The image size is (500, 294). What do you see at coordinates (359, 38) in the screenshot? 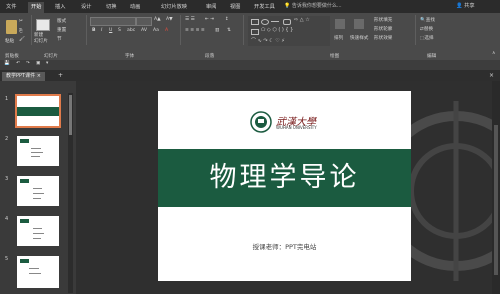
I see `quick-styles-button: 快速样式` at bounding box center [359, 38].